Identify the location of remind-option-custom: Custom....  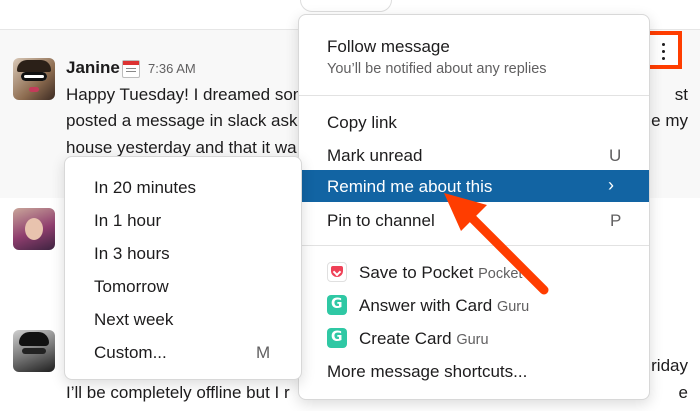
(130, 353).